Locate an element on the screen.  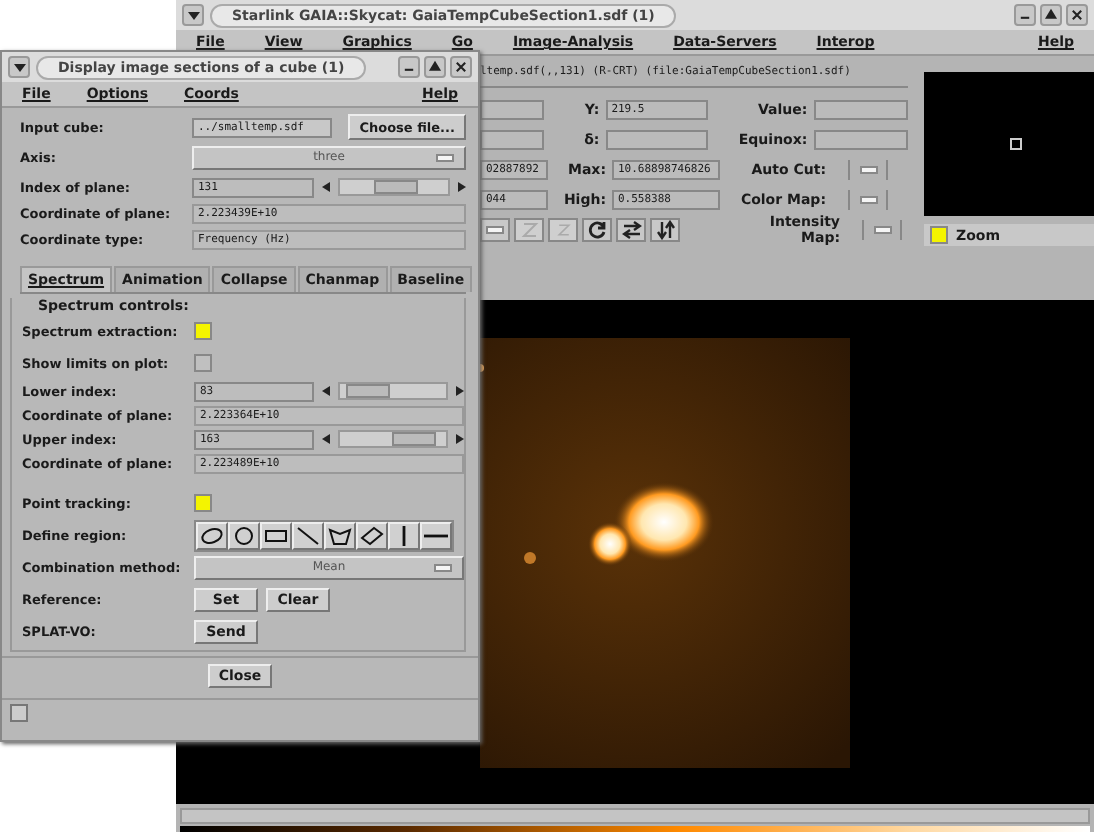
horizontal-arrows-icon is located at coordinates (631, 230).